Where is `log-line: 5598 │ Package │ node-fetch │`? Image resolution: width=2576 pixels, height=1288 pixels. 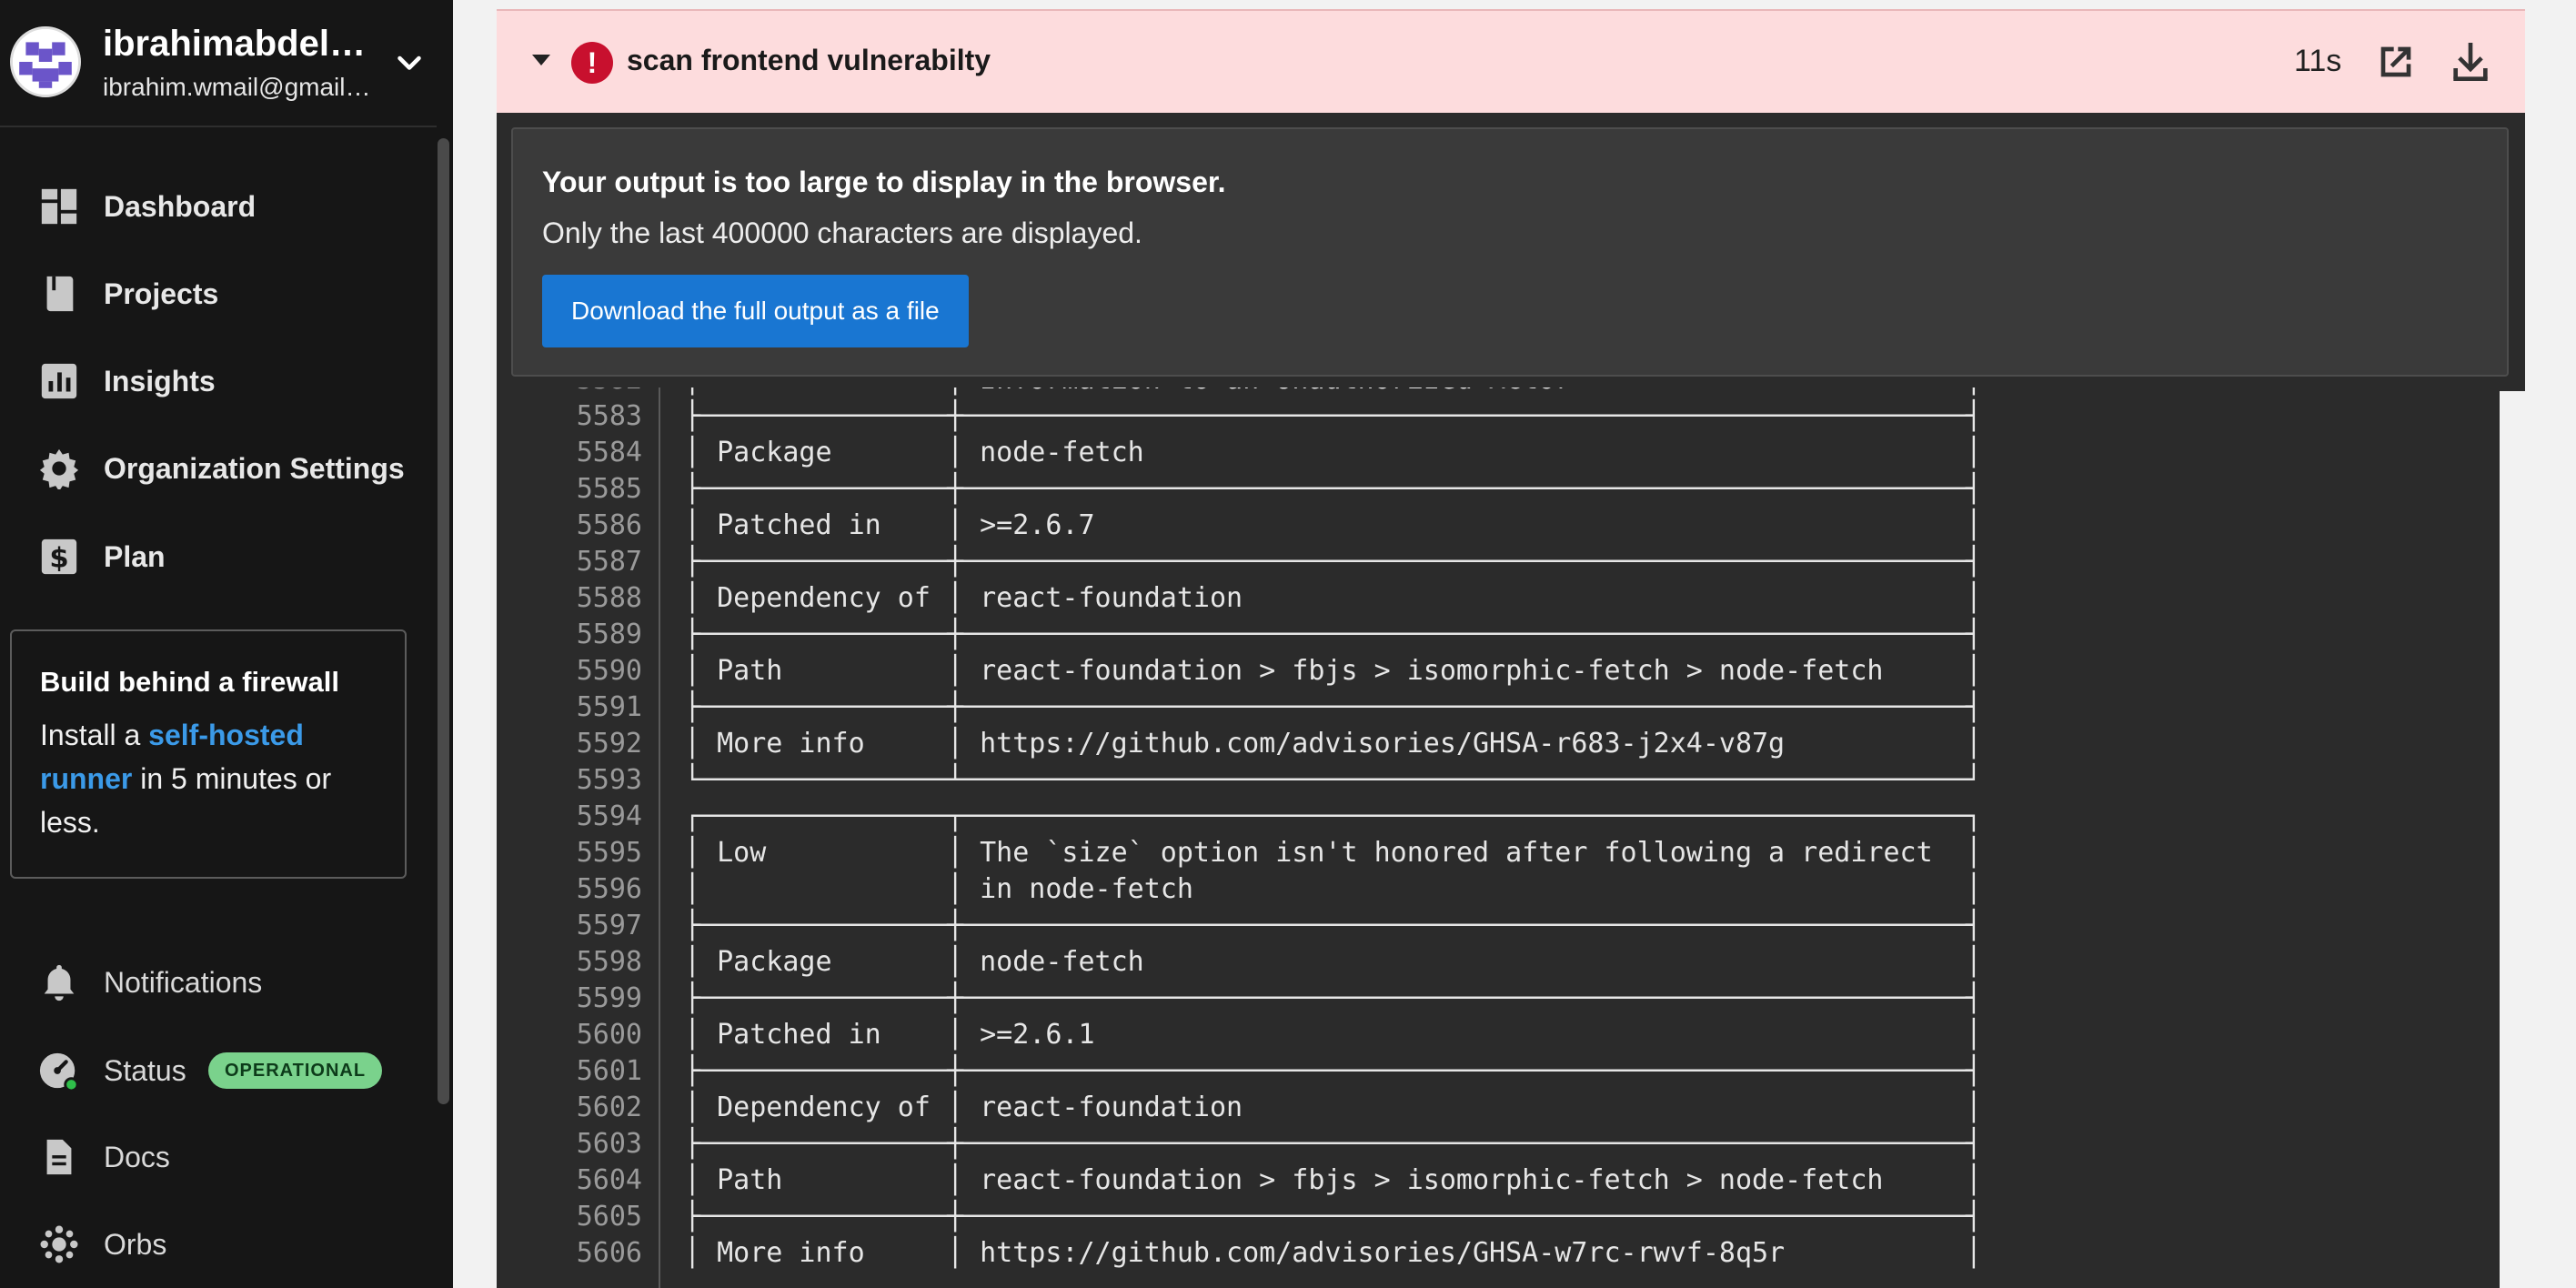 log-line: 5598 │ Package │ node-fetch │ is located at coordinates (1497, 962).